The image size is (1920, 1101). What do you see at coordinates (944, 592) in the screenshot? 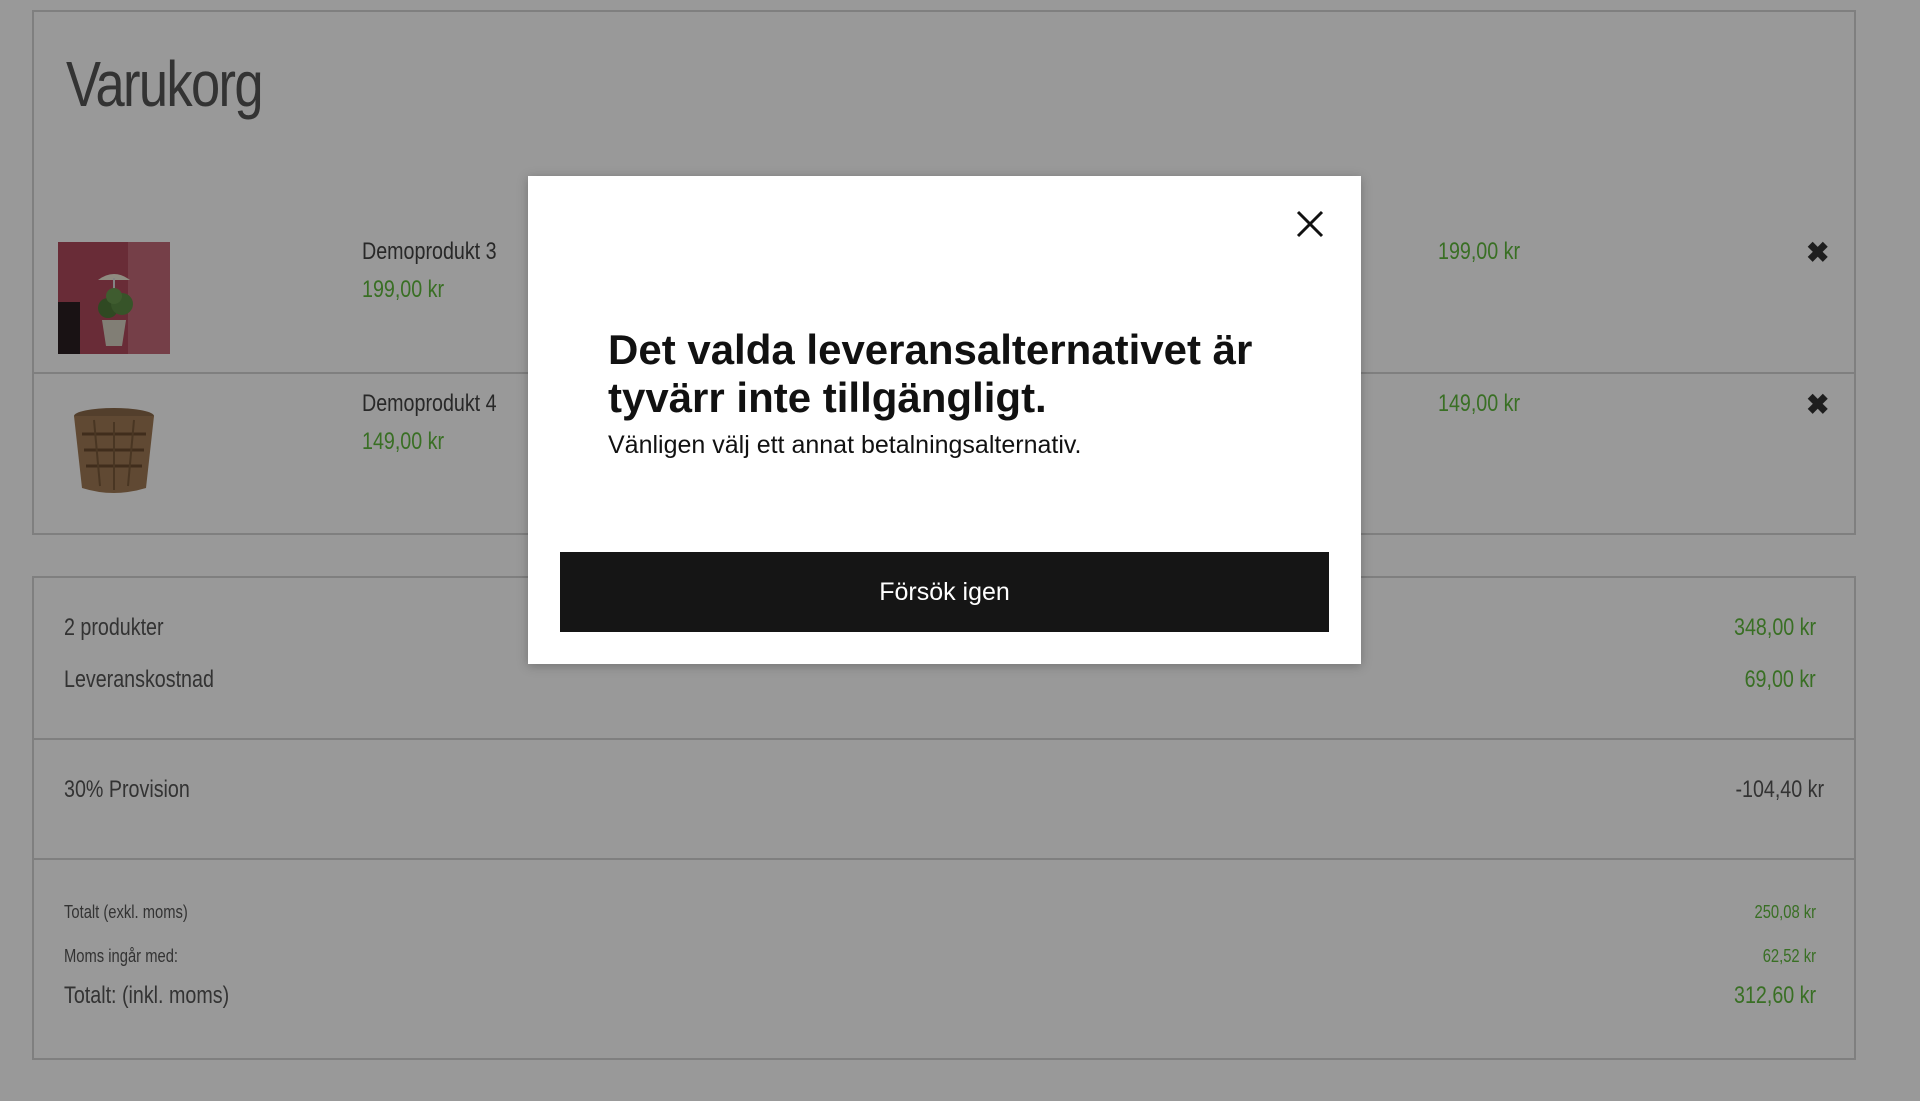
I see `try-again-button: Försök igen` at bounding box center [944, 592].